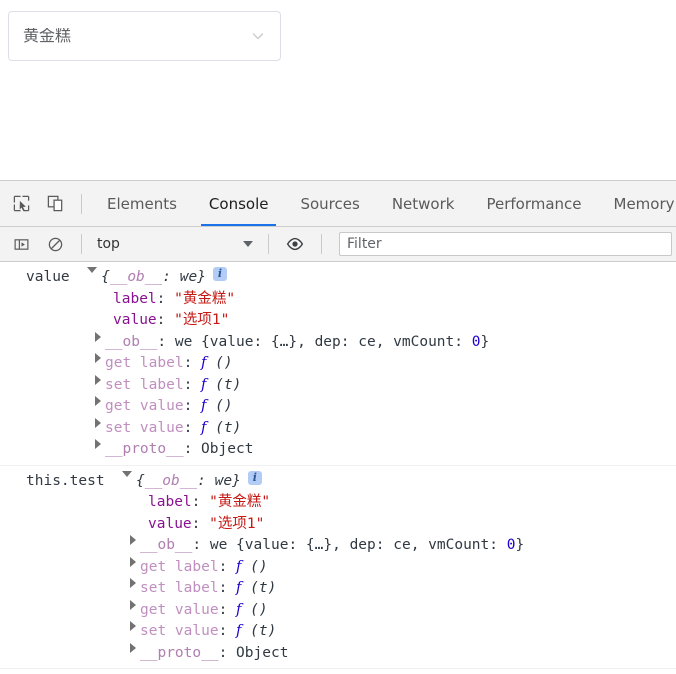  Describe the element at coordinates (295, 244) in the screenshot. I see `live-expression-eye-icon` at that location.